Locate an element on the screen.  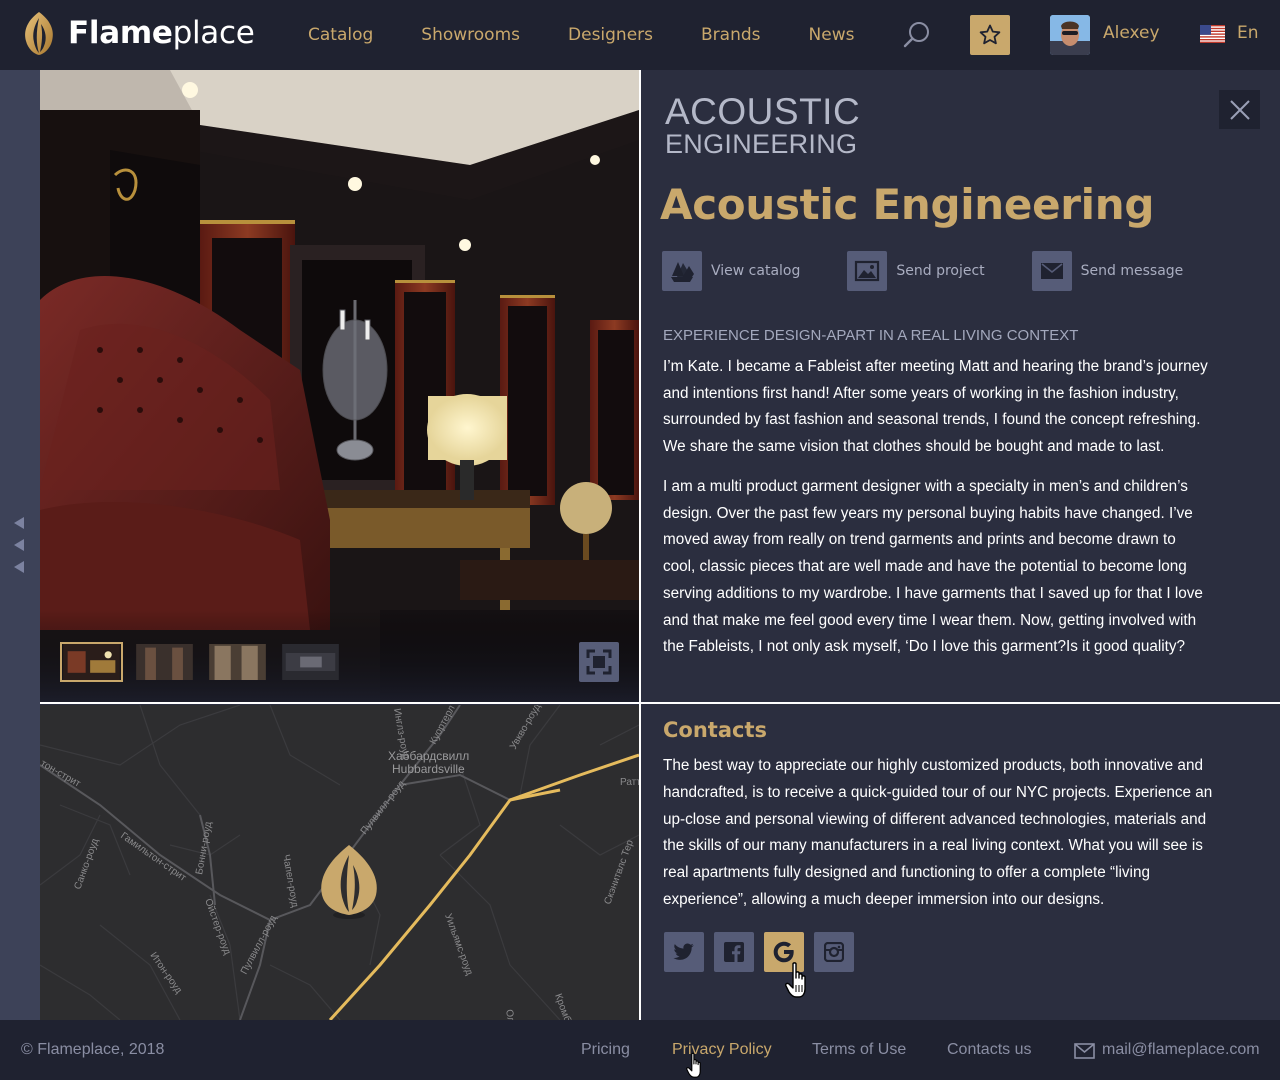
map-label: Ол is located at coordinates (509, 1014).